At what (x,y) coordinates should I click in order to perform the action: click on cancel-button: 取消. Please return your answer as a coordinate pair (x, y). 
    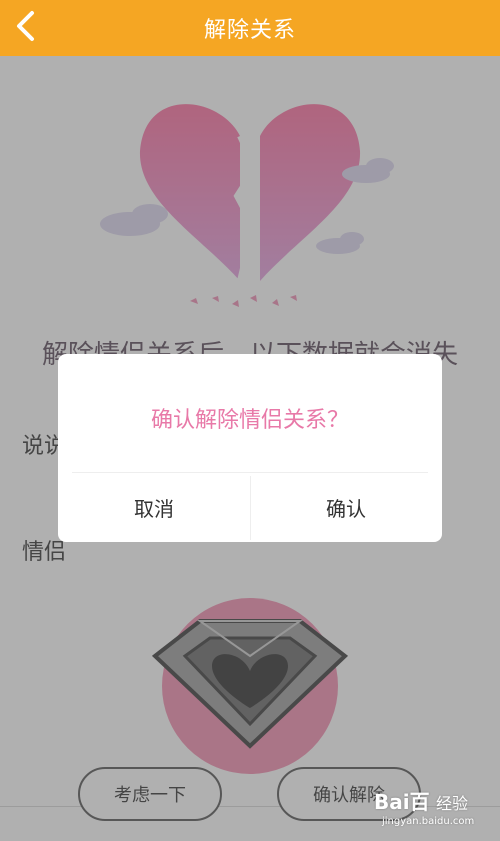
    Looking at the image, I should click on (154, 507).